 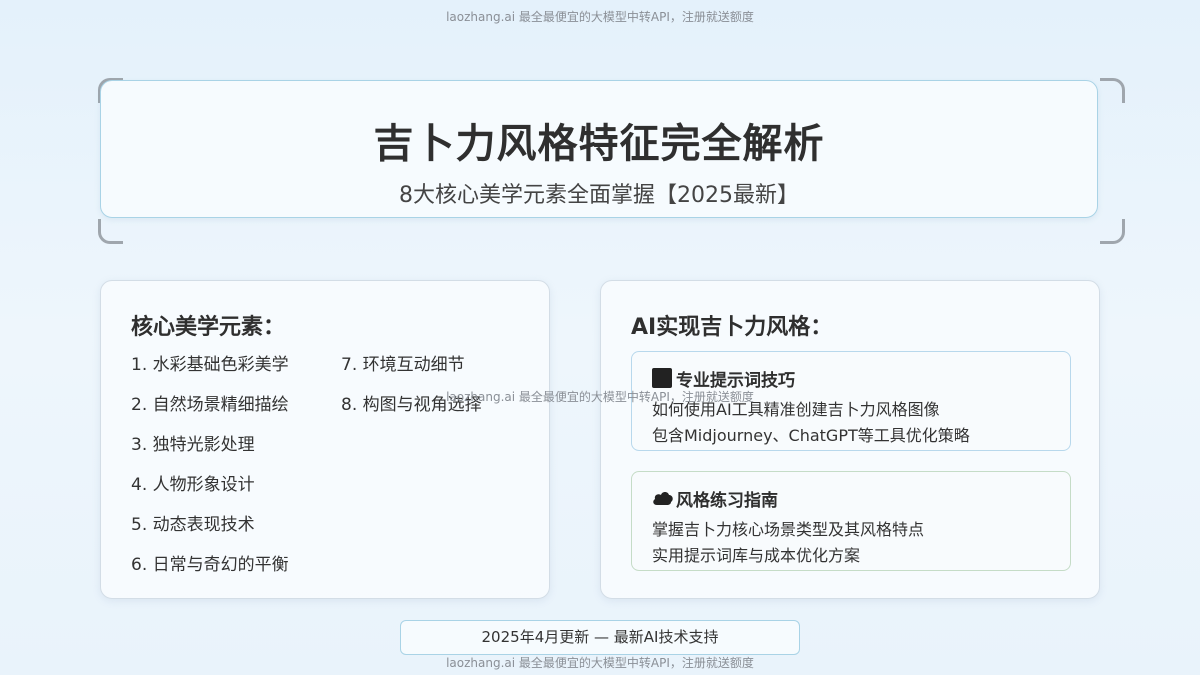 I want to click on style-practice-line-2: 实用提示词库与成本优化方案, so click(x=756, y=555).